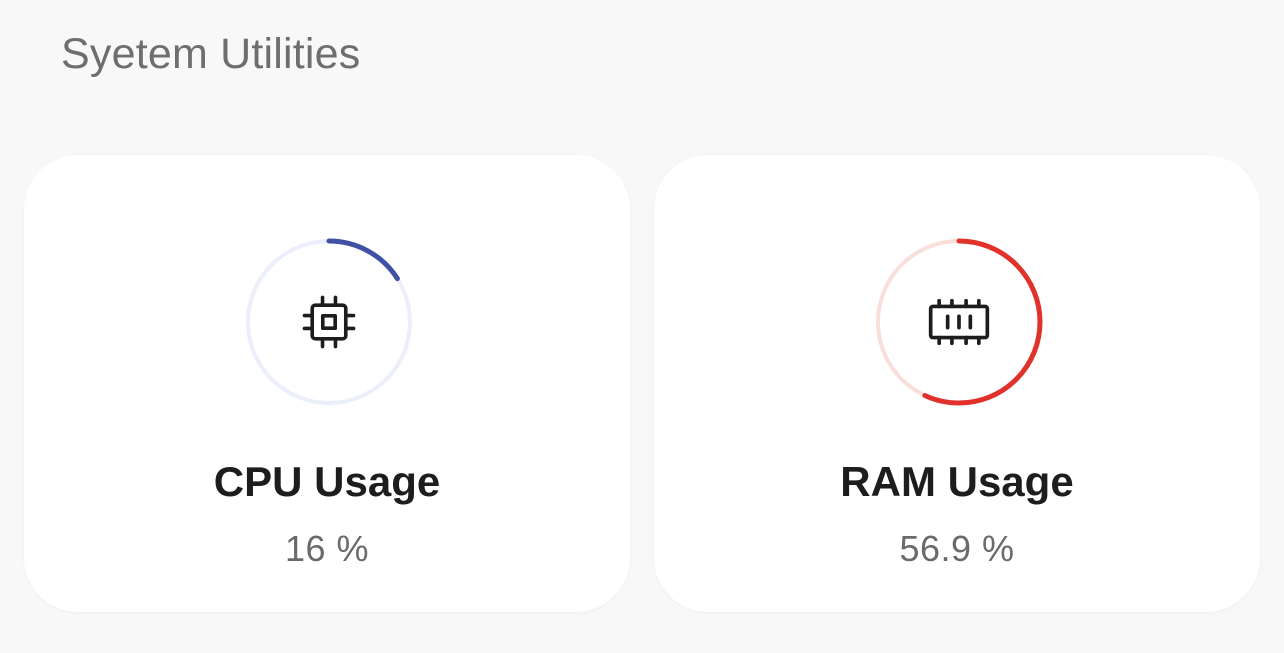 The image size is (1284, 653). I want to click on cpu-usage-ring, so click(329, 322).